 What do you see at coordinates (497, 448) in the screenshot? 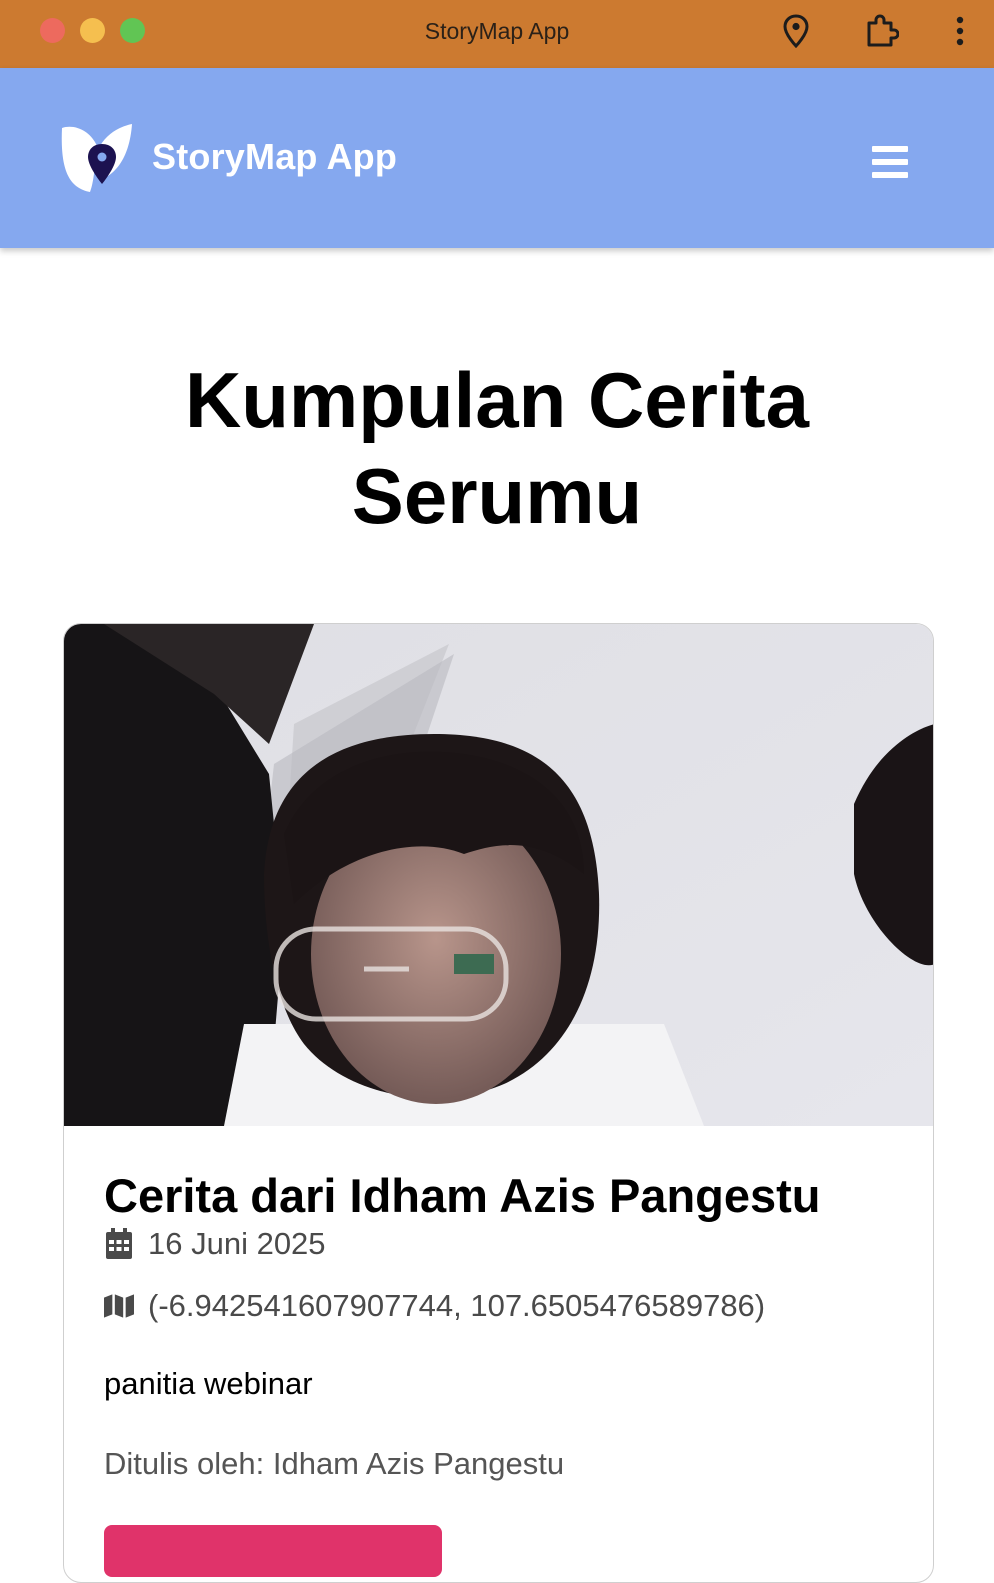
I see `page-title: Kumpulan Cerita Serumu` at bounding box center [497, 448].